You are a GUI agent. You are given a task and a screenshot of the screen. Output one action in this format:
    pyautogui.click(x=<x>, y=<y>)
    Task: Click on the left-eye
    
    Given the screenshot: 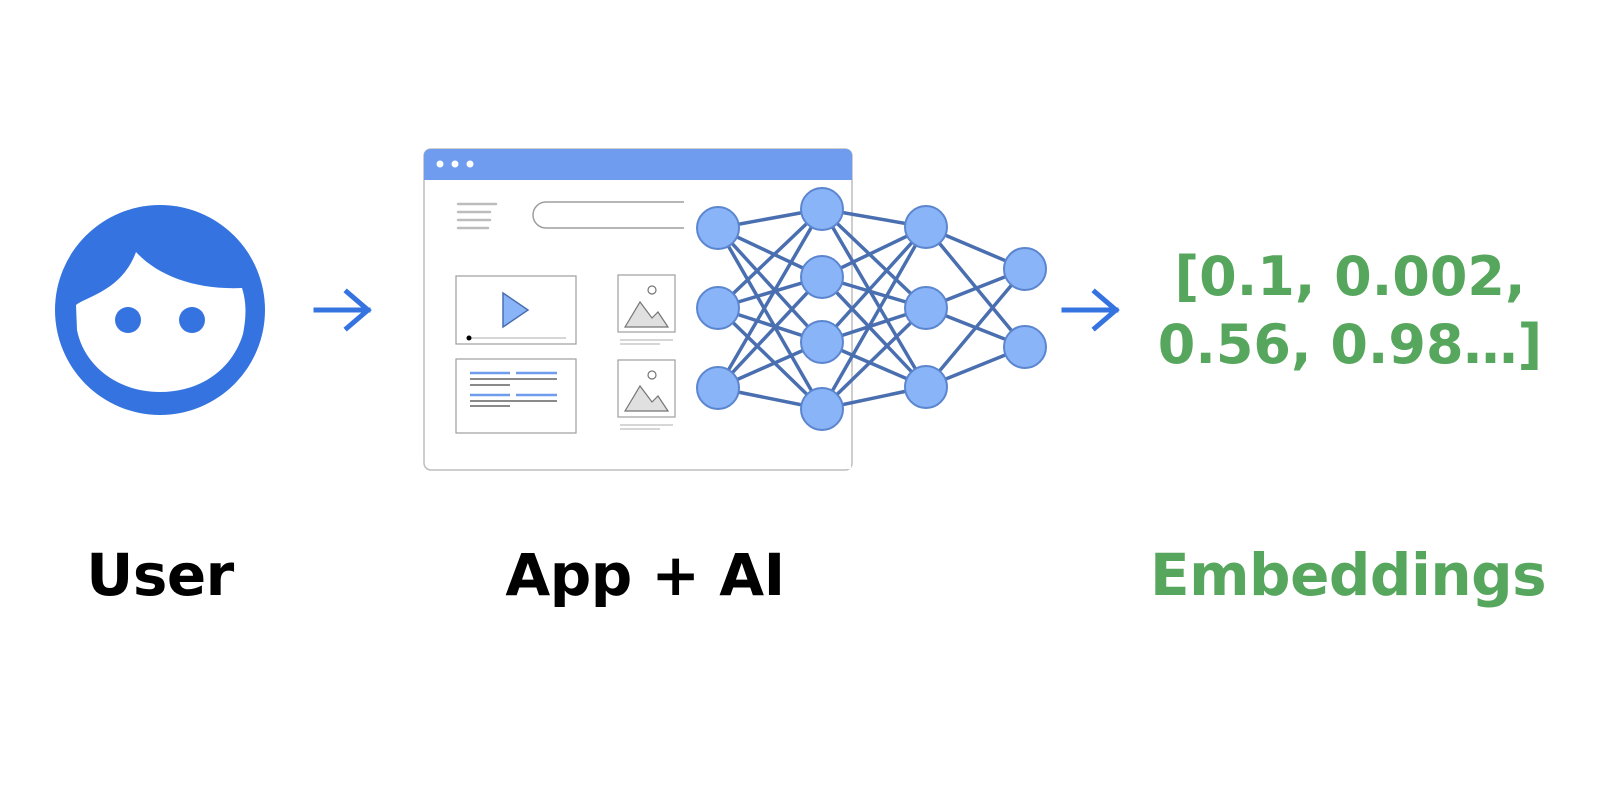 What is the action you would take?
    pyautogui.click(x=128, y=320)
    